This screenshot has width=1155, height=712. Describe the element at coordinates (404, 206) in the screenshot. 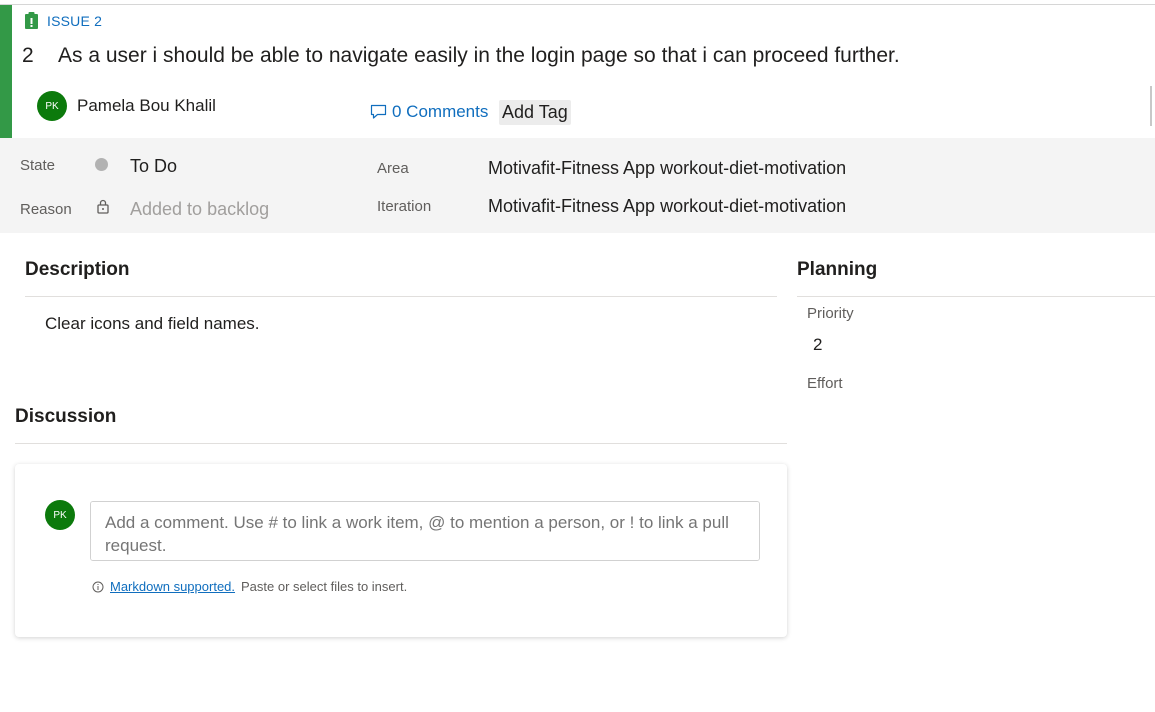

I see `iteration-label: Iteration` at that location.